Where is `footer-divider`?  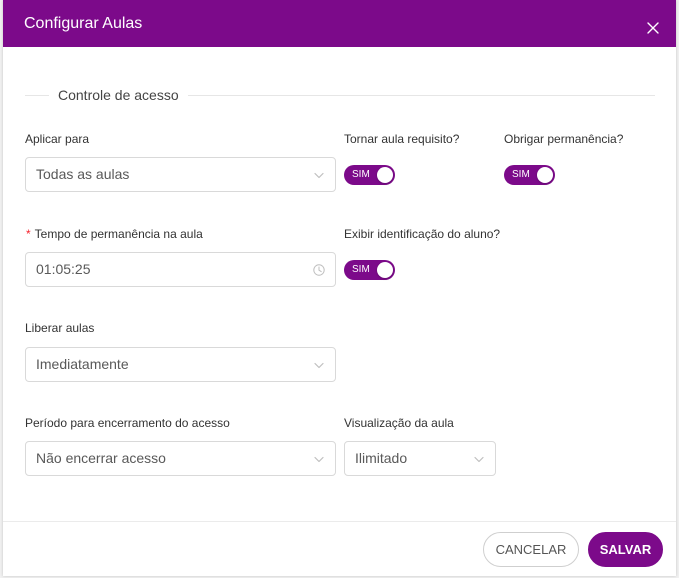 footer-divider is located at coordinates (339, 521).